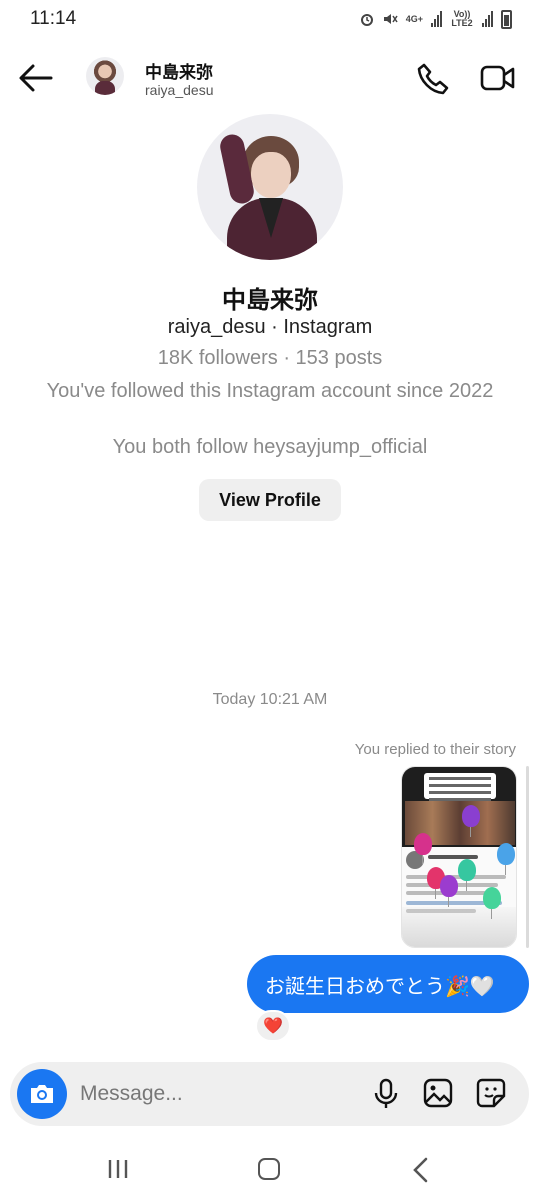 The width and height of the screenshot is (540, 1200). I want to click on system-nav-bar, so click(270, 1170).